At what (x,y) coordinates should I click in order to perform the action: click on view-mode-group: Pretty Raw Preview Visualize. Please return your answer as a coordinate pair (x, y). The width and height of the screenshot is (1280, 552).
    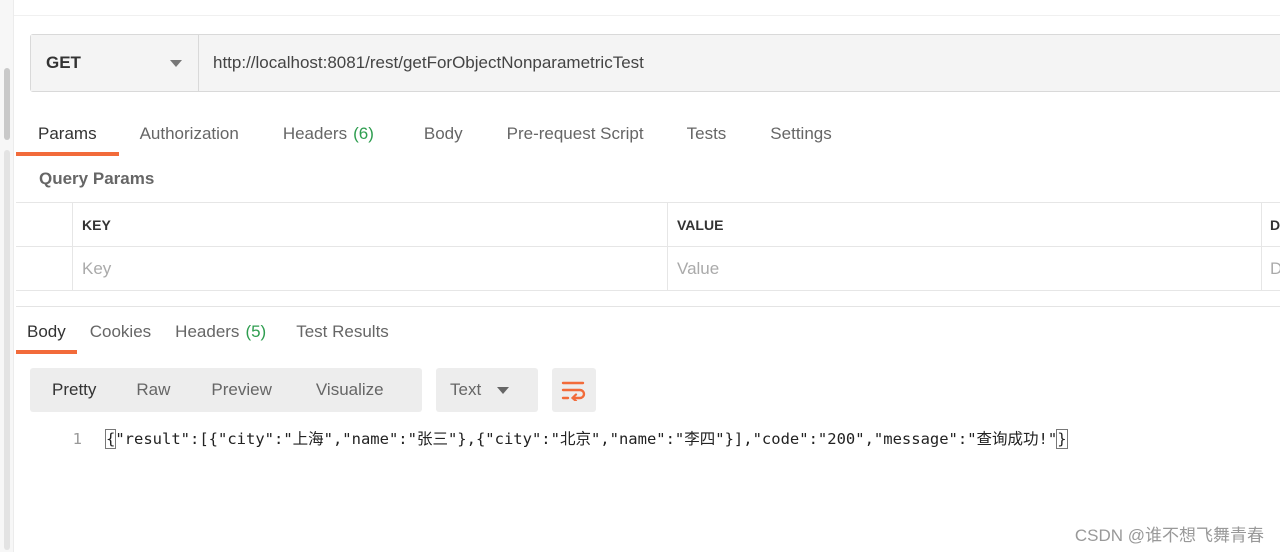
    Looking at the image, I should click on (226, 390).